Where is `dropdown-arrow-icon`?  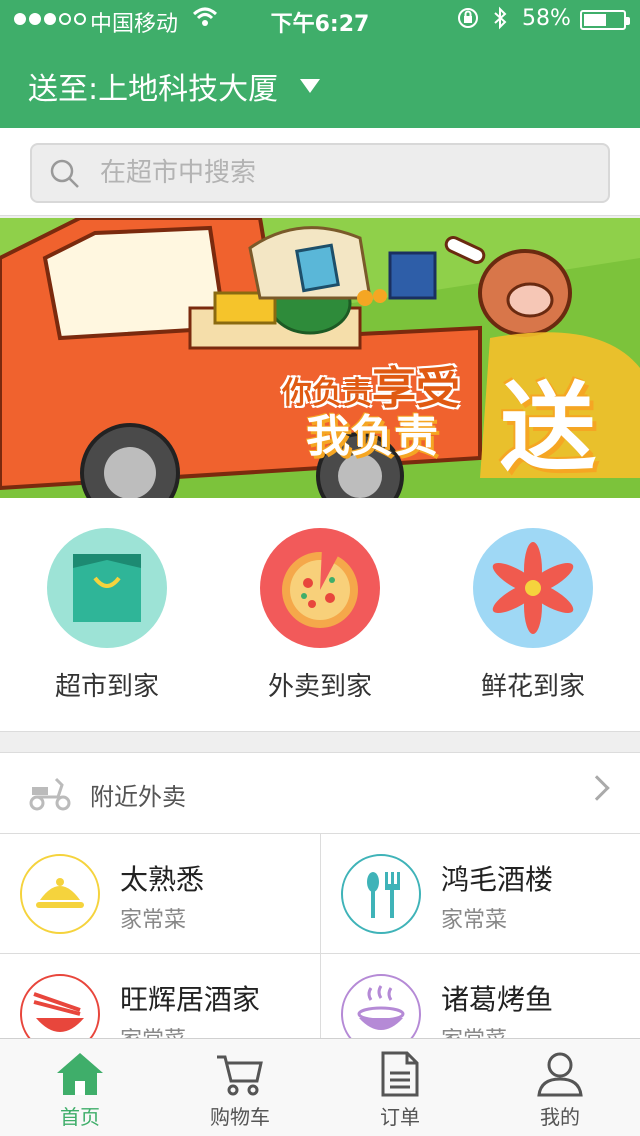 dropdown-arrow-icon is located at coordinates (310, 86).